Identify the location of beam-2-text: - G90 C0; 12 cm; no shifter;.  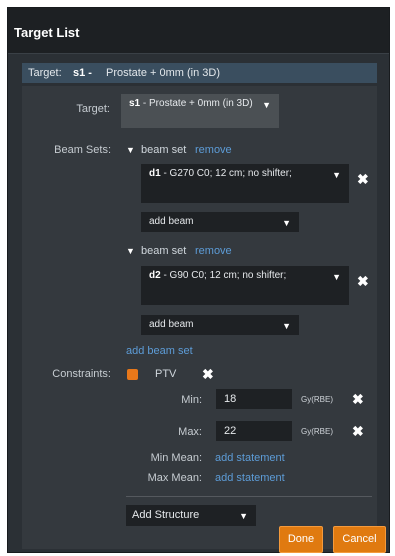
(223, 275).